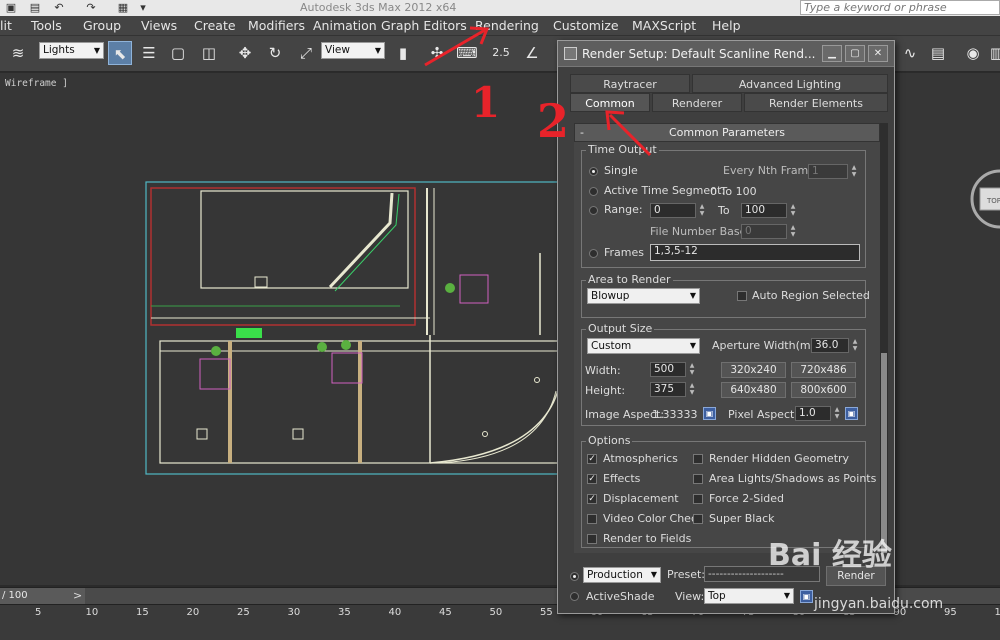 Image resolution: width=1000 pixels, height=640 pixels. Describe the element at coordinates (592, 539) in the screenshot. I see `render-fields-checkbox` at that location.